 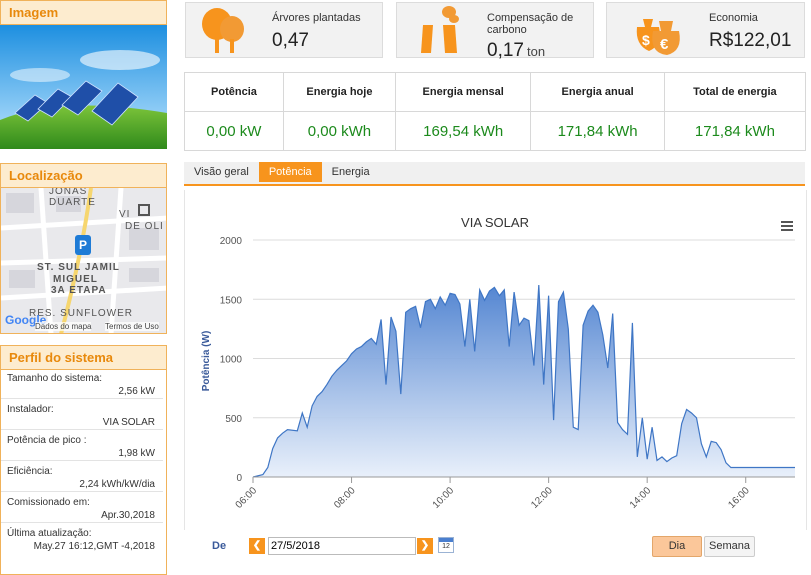 What do you see at coordinates (316, 18) in the screenshot?
I see `trees-label: Árvores plantadas` at bounding box center [316, 18].